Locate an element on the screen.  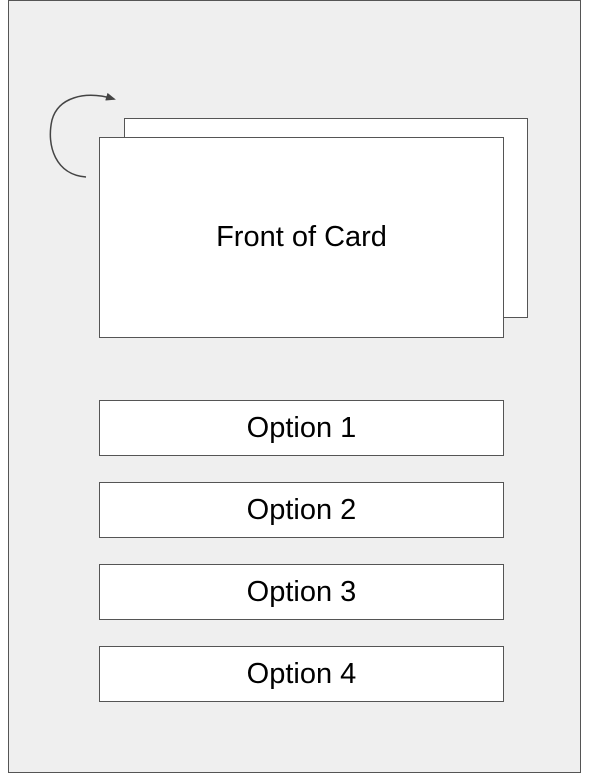
option-label: Option 1 is located at coordinates (301, 427).